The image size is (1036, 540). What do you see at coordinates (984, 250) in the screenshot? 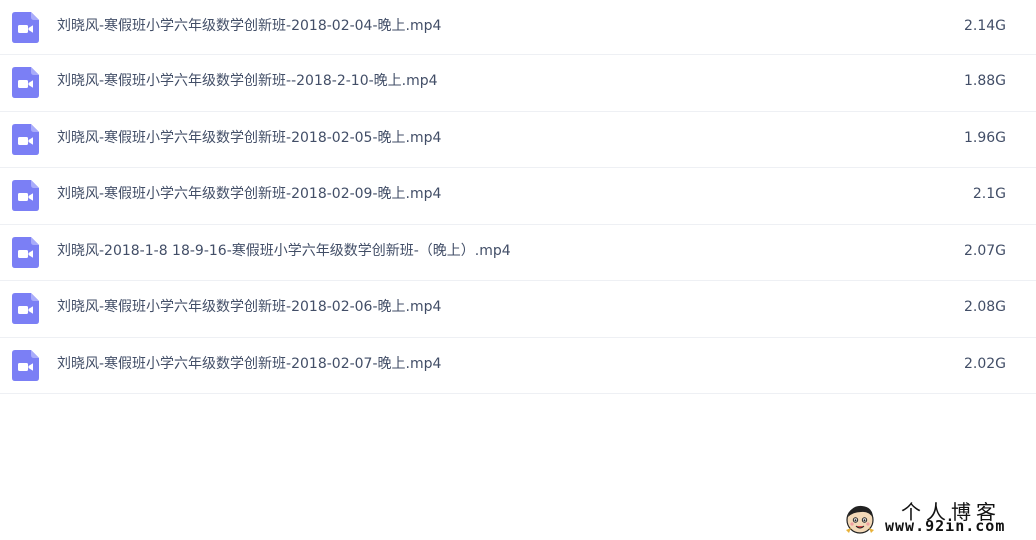
I see `file-size: 2.07G` at bounding box center [984, 250].